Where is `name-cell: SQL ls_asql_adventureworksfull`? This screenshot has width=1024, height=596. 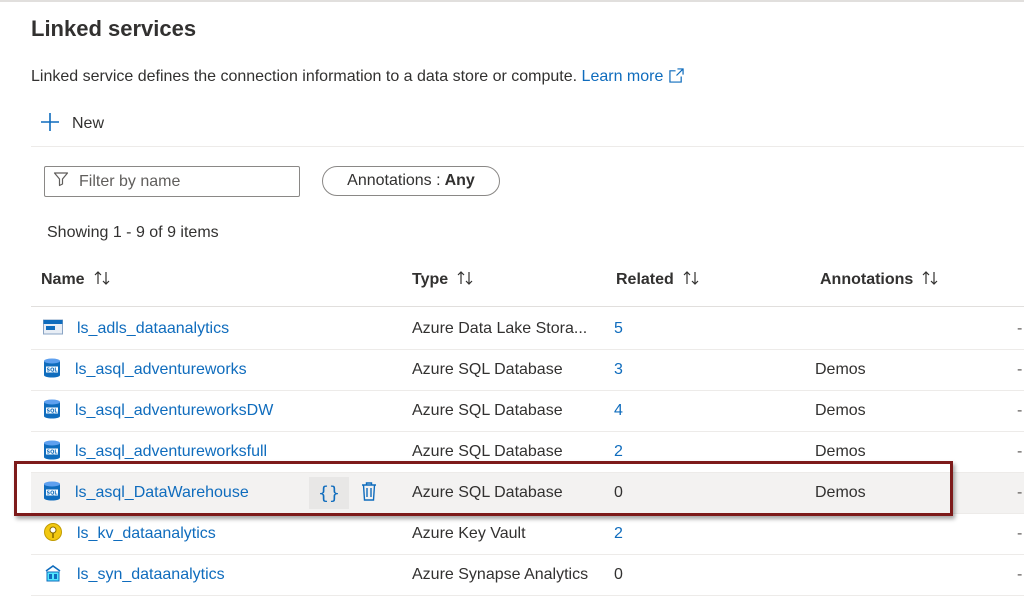
name-cell: SQL ls_asql_adventureworksfull is located at coordinates (155, 452).